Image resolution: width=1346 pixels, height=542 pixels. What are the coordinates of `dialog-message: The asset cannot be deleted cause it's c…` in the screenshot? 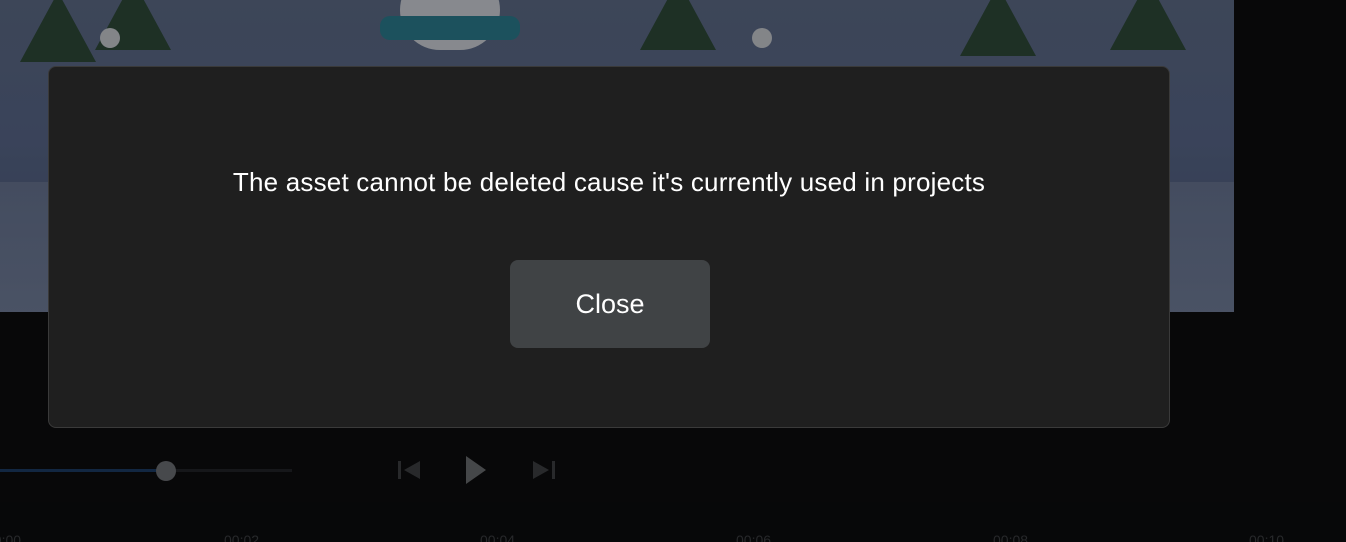 It's located at (609, 182).